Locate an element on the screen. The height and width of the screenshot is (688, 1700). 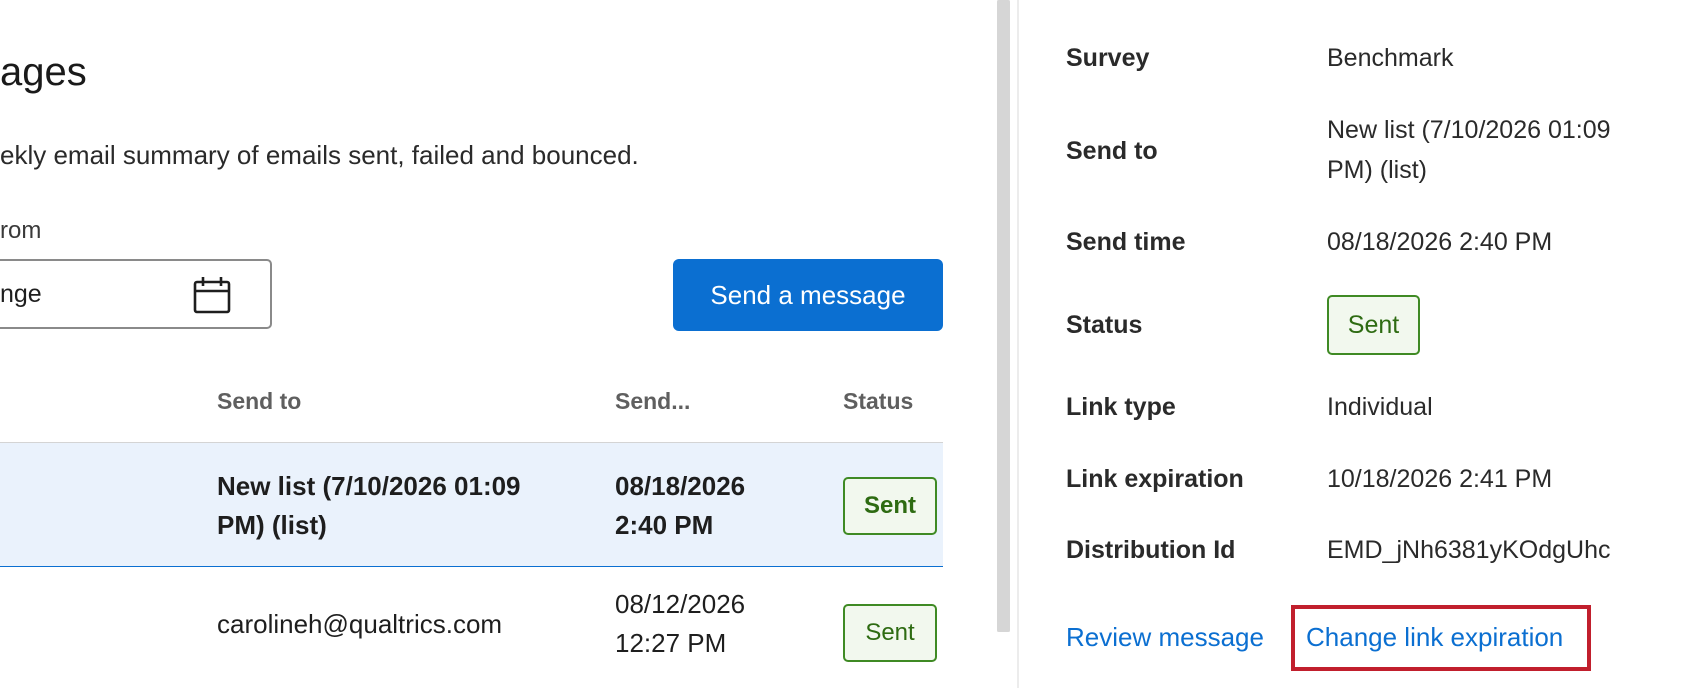
scrollbar is located at coordinates (1003, 316).